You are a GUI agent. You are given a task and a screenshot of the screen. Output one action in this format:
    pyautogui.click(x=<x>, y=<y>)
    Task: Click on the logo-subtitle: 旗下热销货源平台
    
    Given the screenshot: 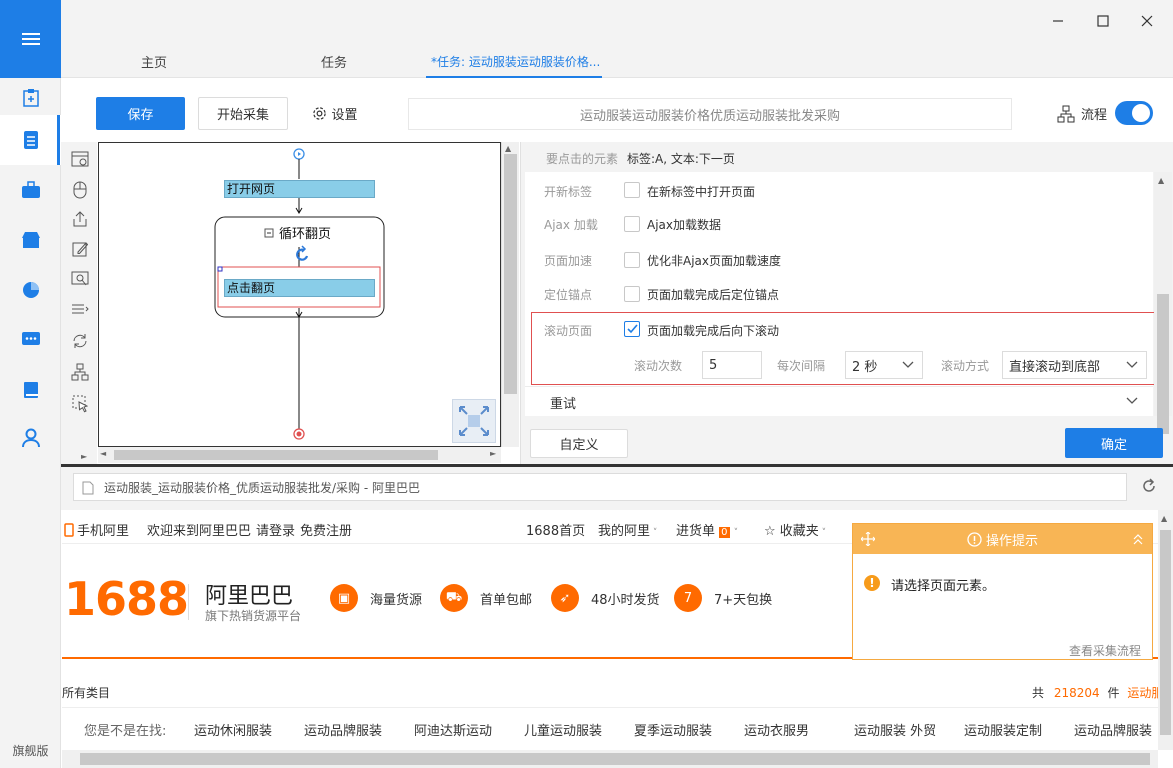 What is the action you would take?
    pyautogui.click(x=253, y=616)
    